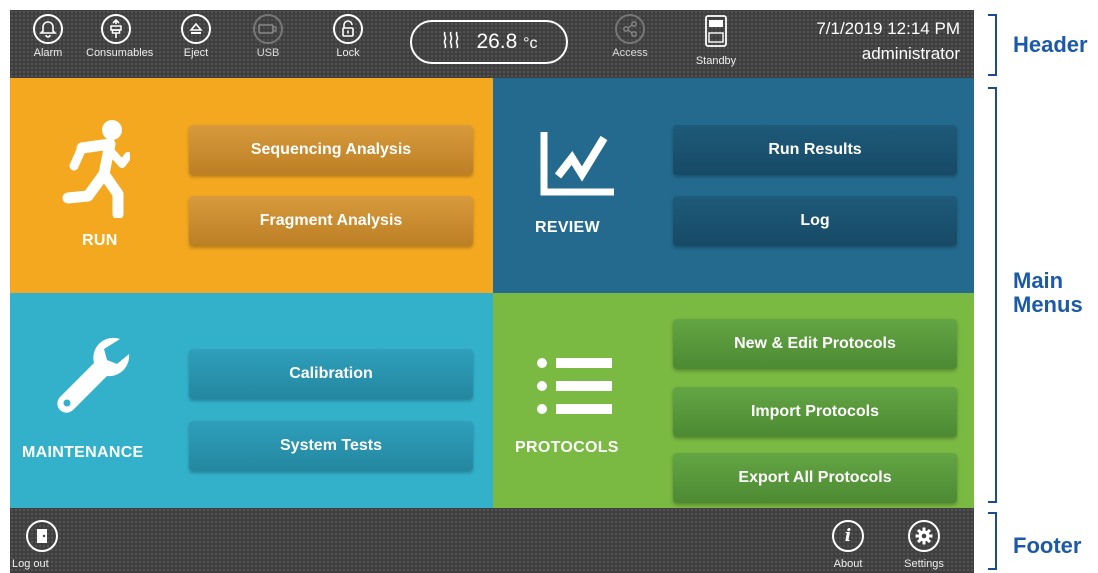 This screenshot has height=573, width=1098. Describe the element at coordinates (924, 536) in the screenshot. I see `gear-icon` at that location.